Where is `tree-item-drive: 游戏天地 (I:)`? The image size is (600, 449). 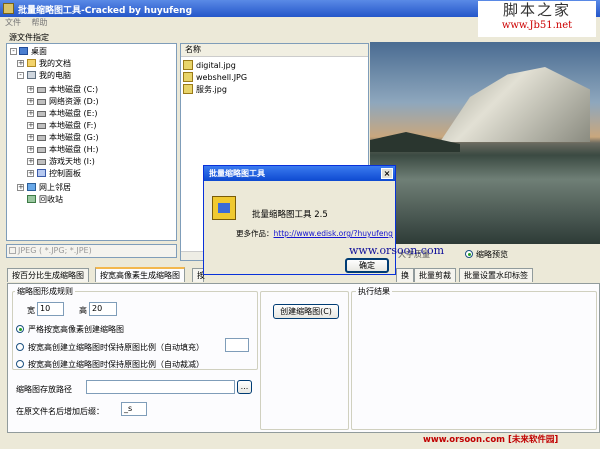
tree-item-drive: 游戏天地 (I:) is located at coordinates (66, 161).